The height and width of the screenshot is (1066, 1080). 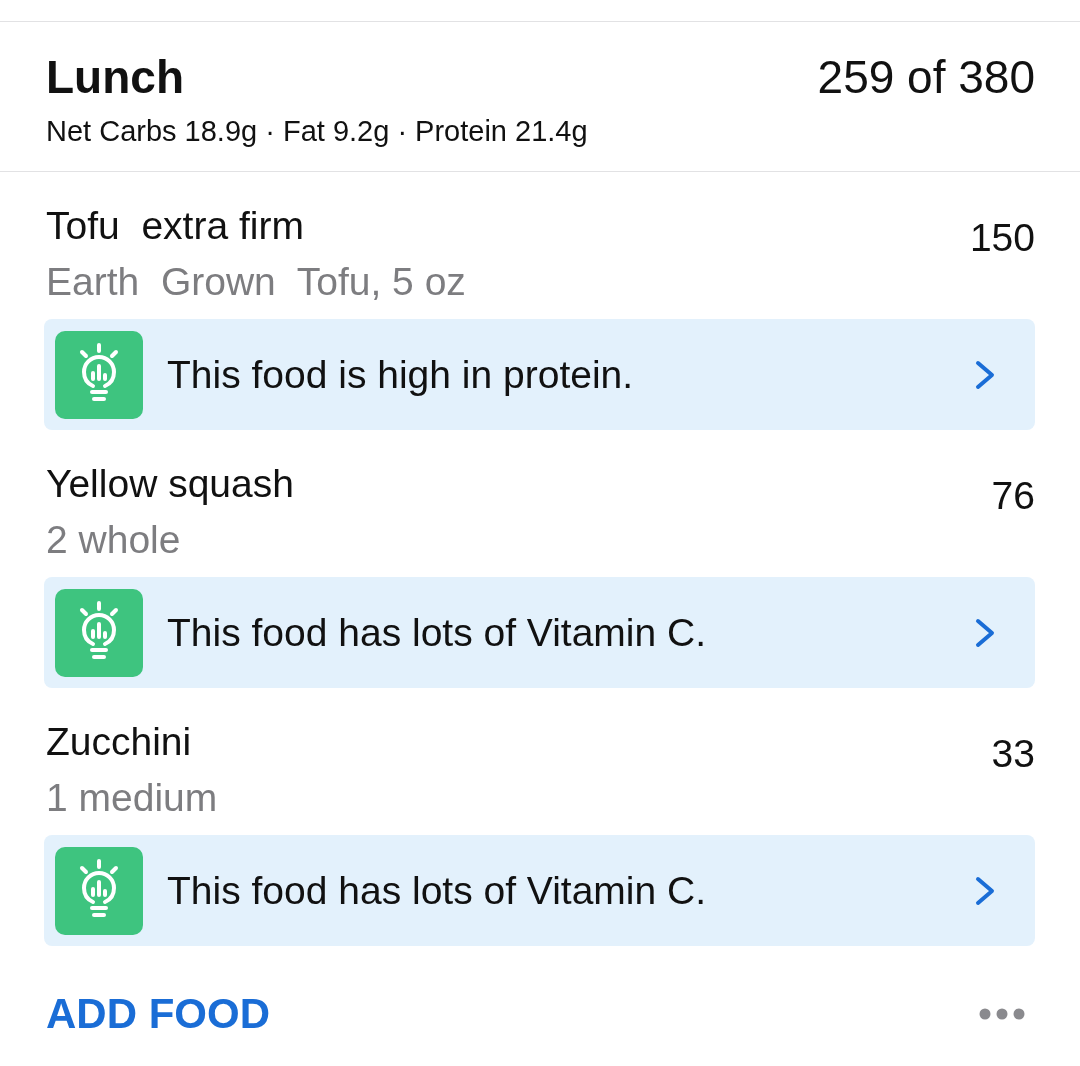 What do you see at coordinates (114, 540) in the screenshot?
I see `food-serving: 2 whole` at bounding box center [114, 540].